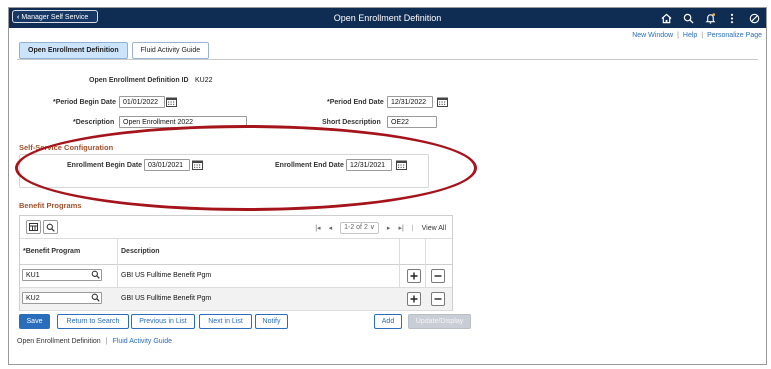  What do you see at coordinates (225, 321) in the screenshot?
I see `next-in-list-button: Next in List` at bounding box center [225, 321].